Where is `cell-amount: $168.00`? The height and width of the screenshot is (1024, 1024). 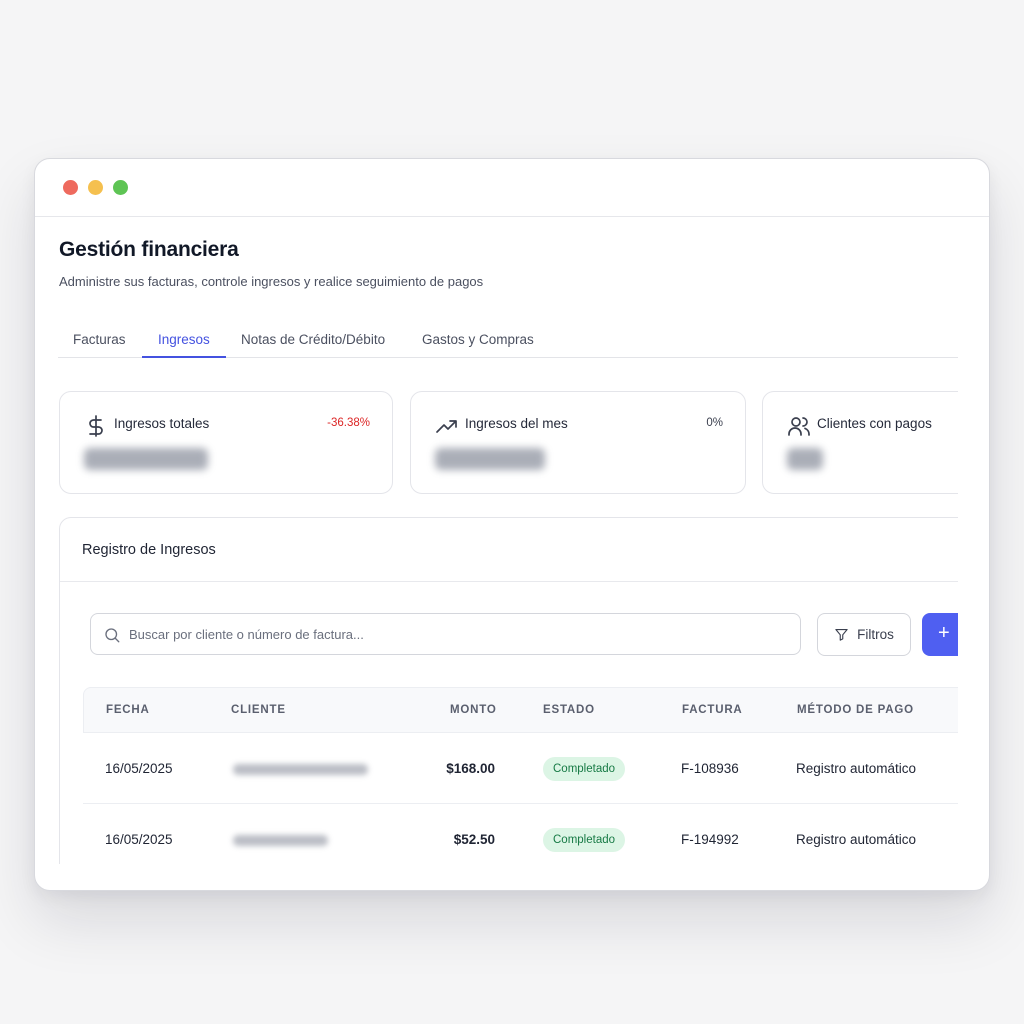 cell-amount: $168.00 is located at coordinates (470, 768).